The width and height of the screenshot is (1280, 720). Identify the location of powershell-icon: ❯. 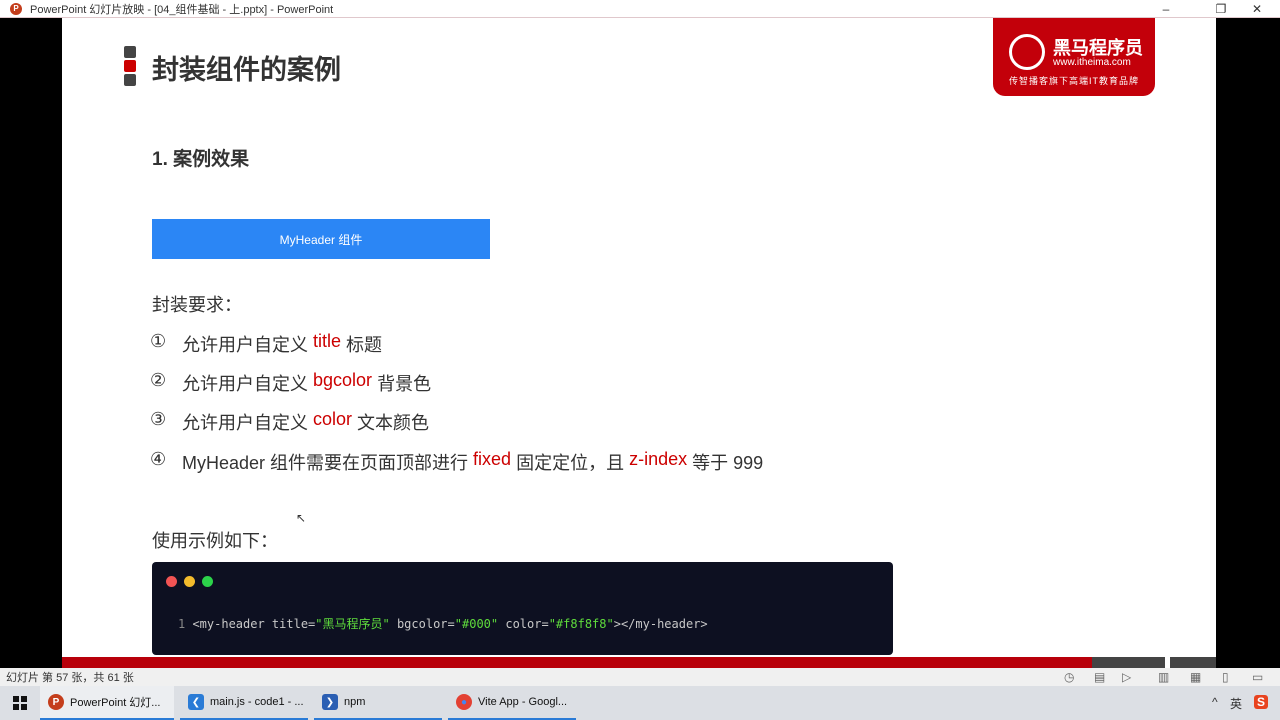
(330, 702).